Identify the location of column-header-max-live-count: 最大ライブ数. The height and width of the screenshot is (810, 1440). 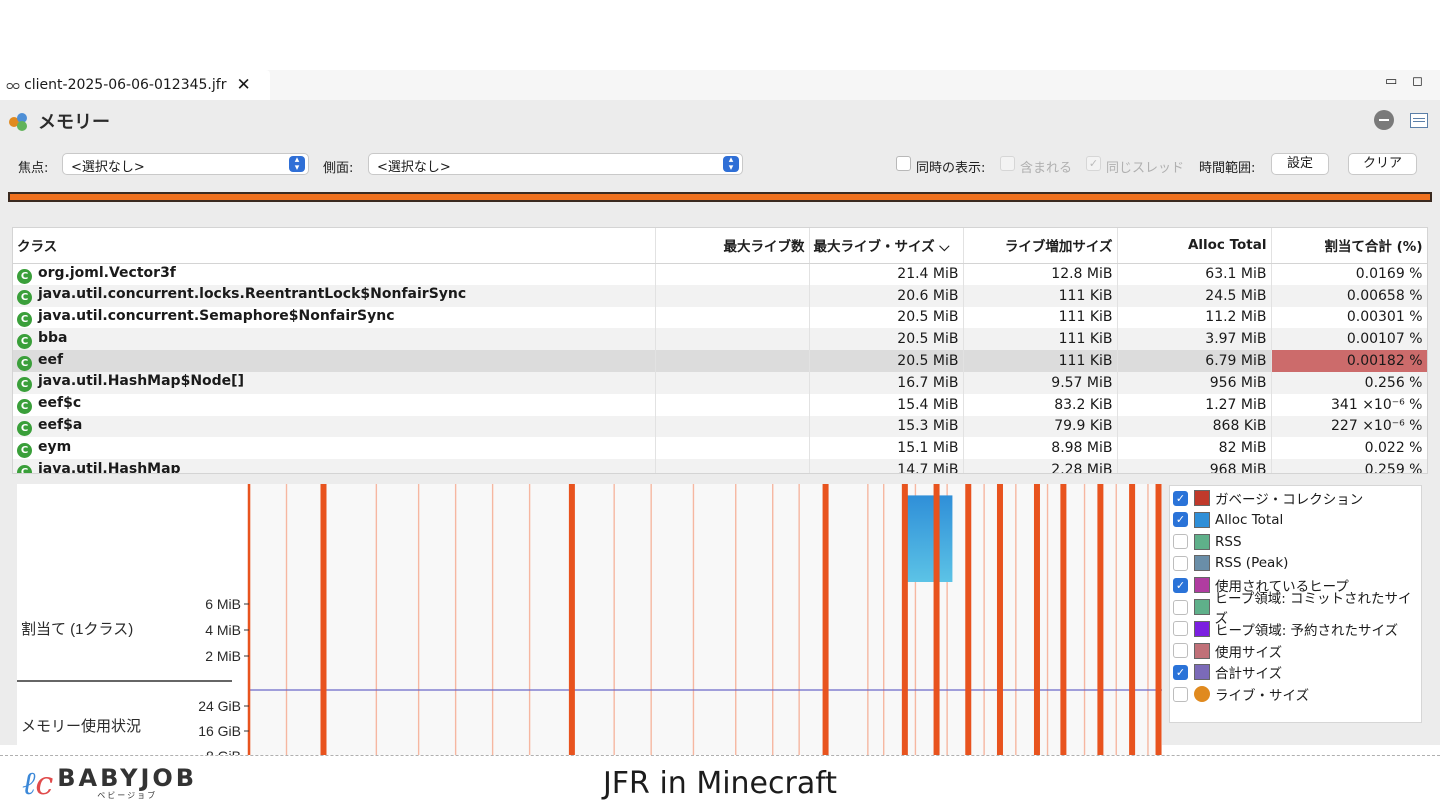
(732, 246).